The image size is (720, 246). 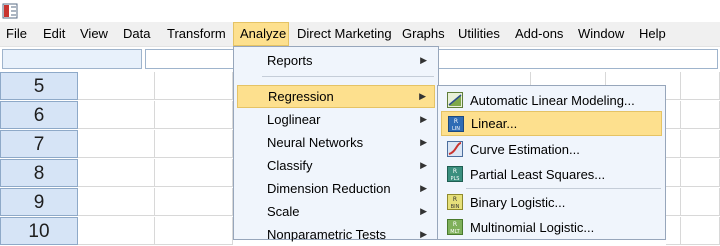 I want to click on menu-item-neural-networks: Neural Networks ▶, so click(x=336, y=142).